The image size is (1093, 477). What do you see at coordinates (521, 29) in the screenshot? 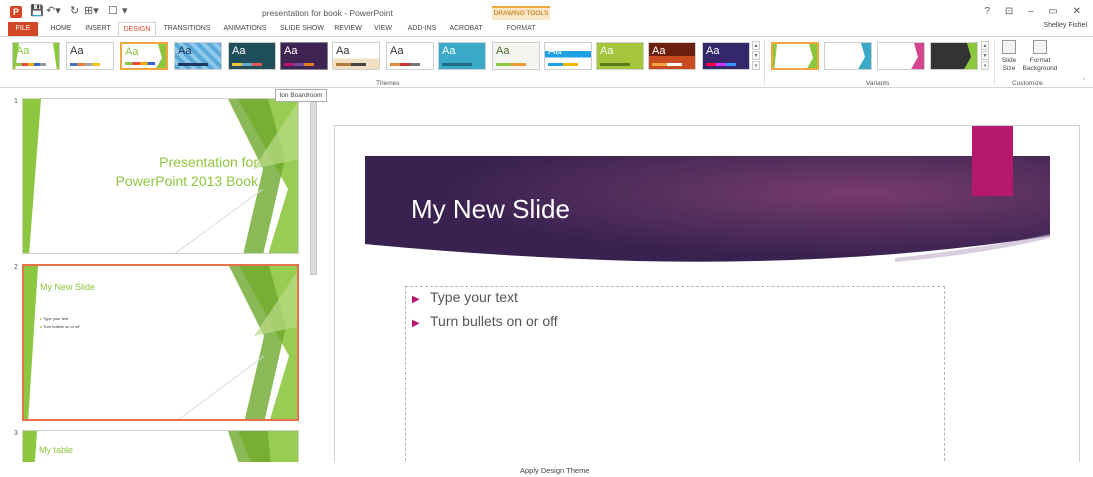
I see `tab-format: FORMAT` at bounding box center [521, 29].